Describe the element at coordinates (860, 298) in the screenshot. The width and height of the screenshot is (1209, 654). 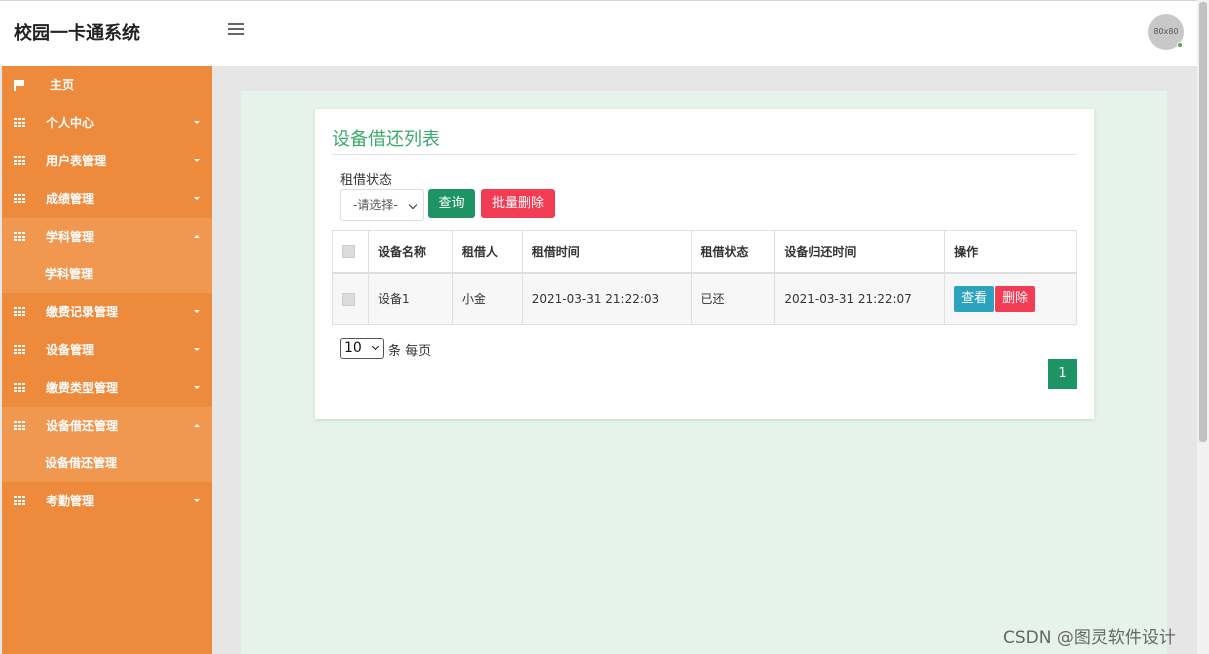
I see `return-time-cell: 2021-03-31 21:22:07` at that location.